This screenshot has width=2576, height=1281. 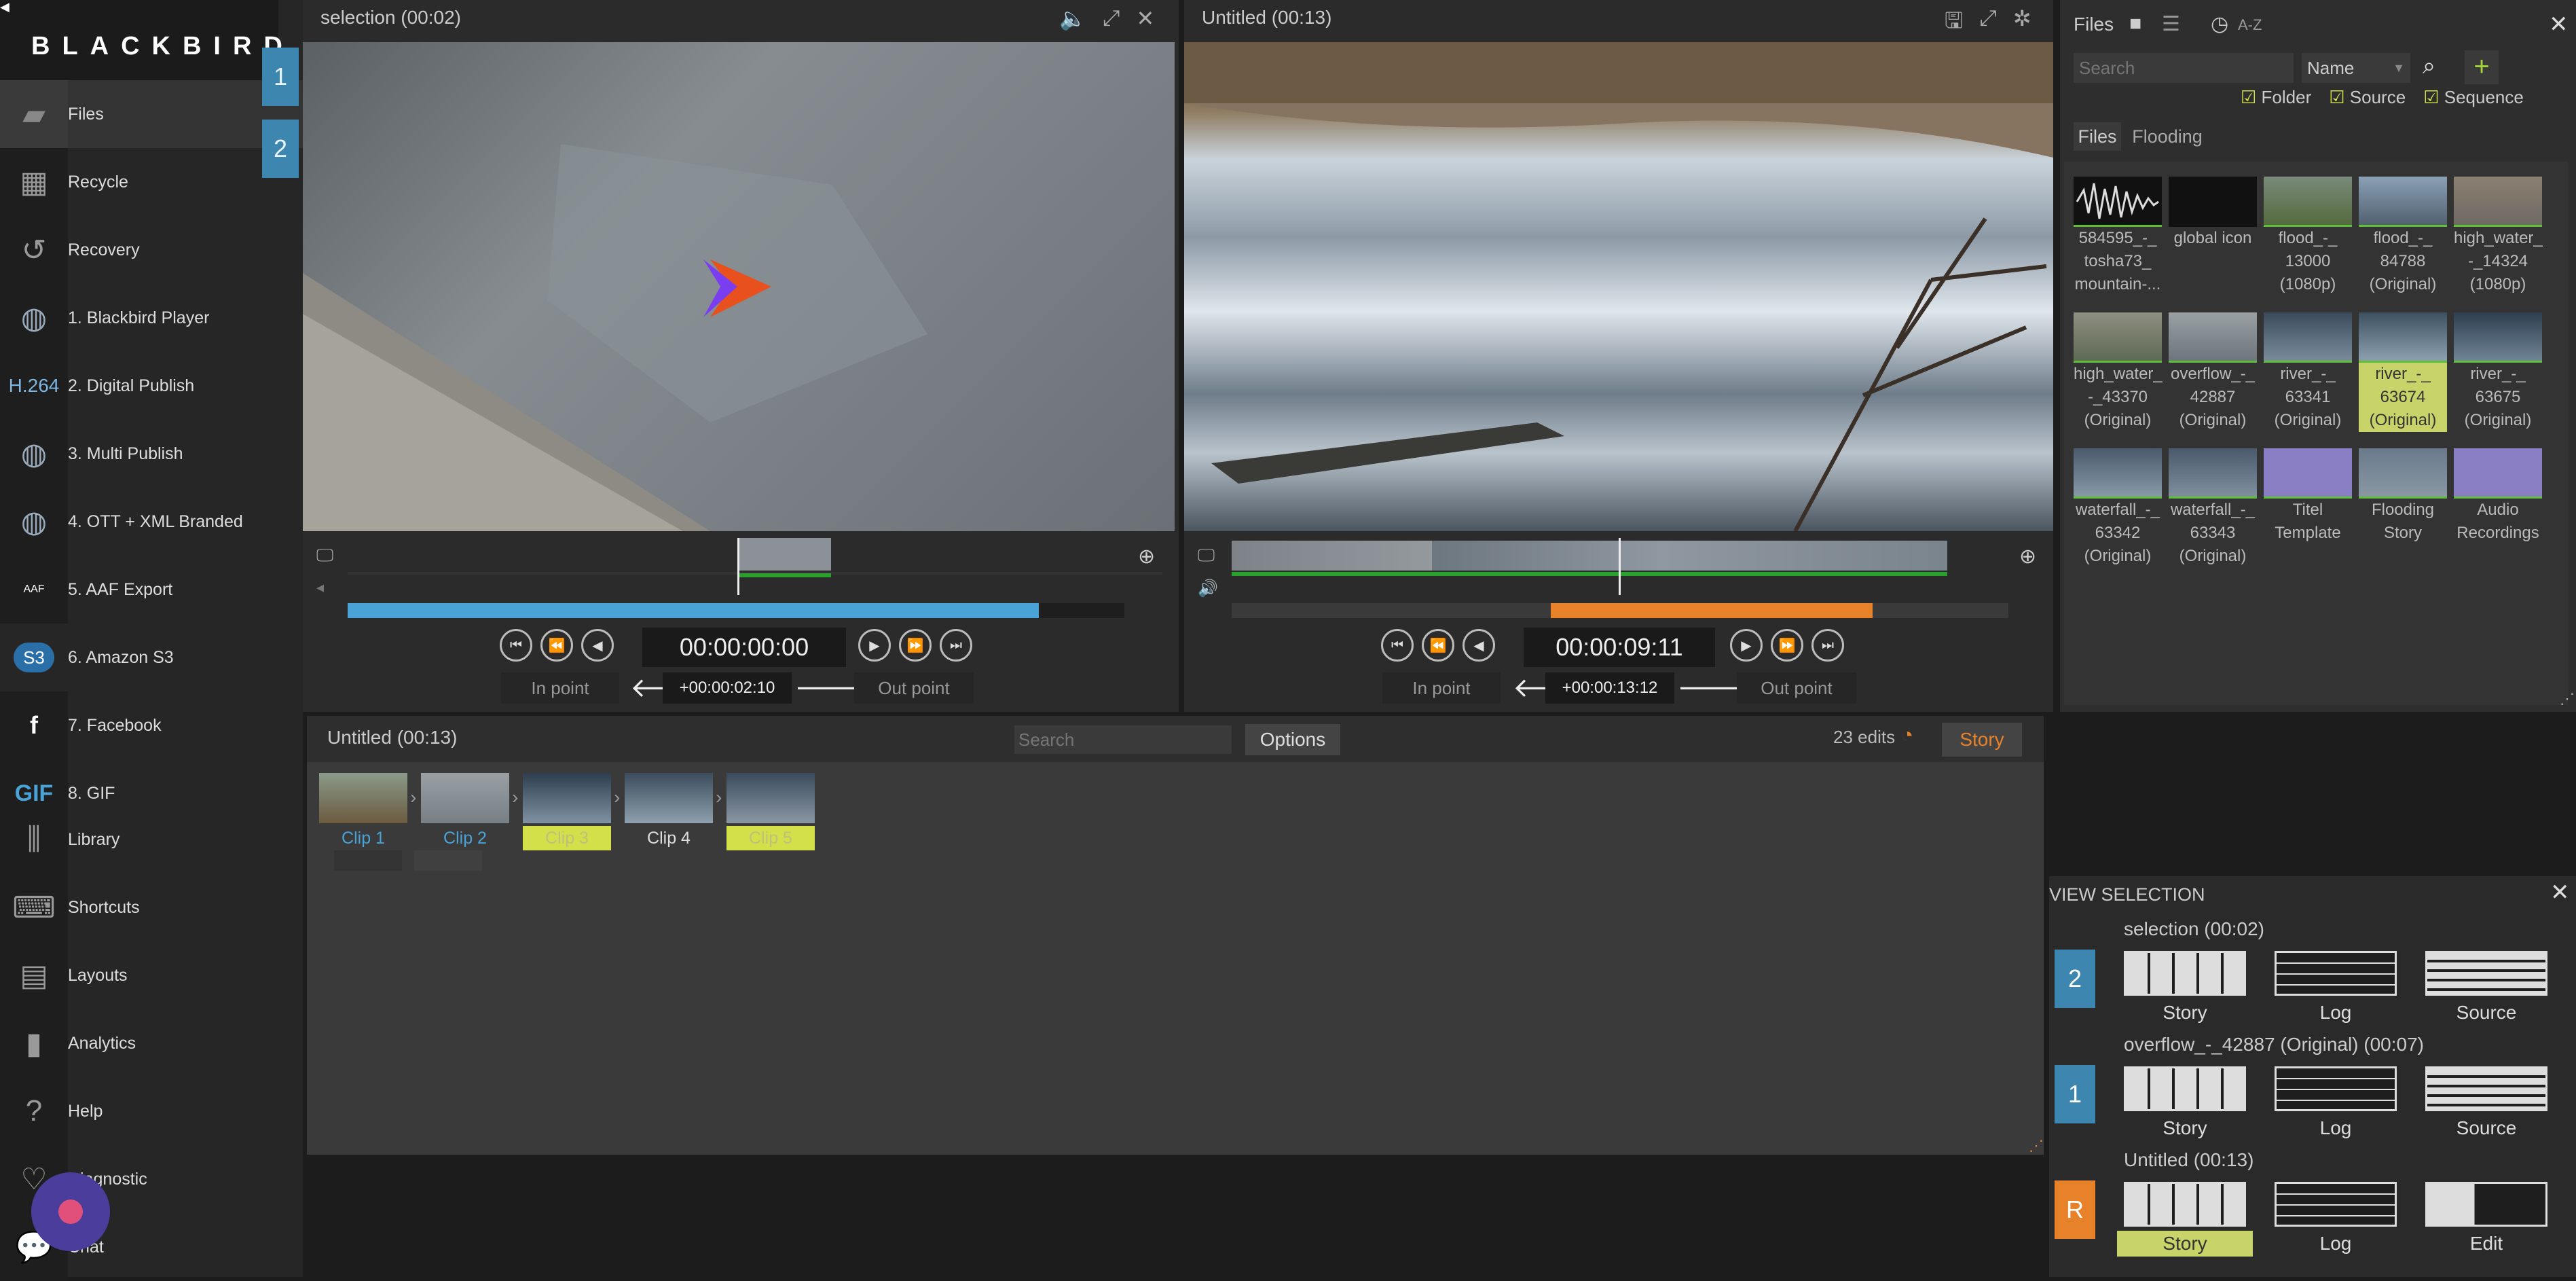 What do you see at coordinates (151, 907) in the screenshot?
I see `sidebar-item-shortcuts: ⌨ Shortcuts` at bounding box center [151, 907].